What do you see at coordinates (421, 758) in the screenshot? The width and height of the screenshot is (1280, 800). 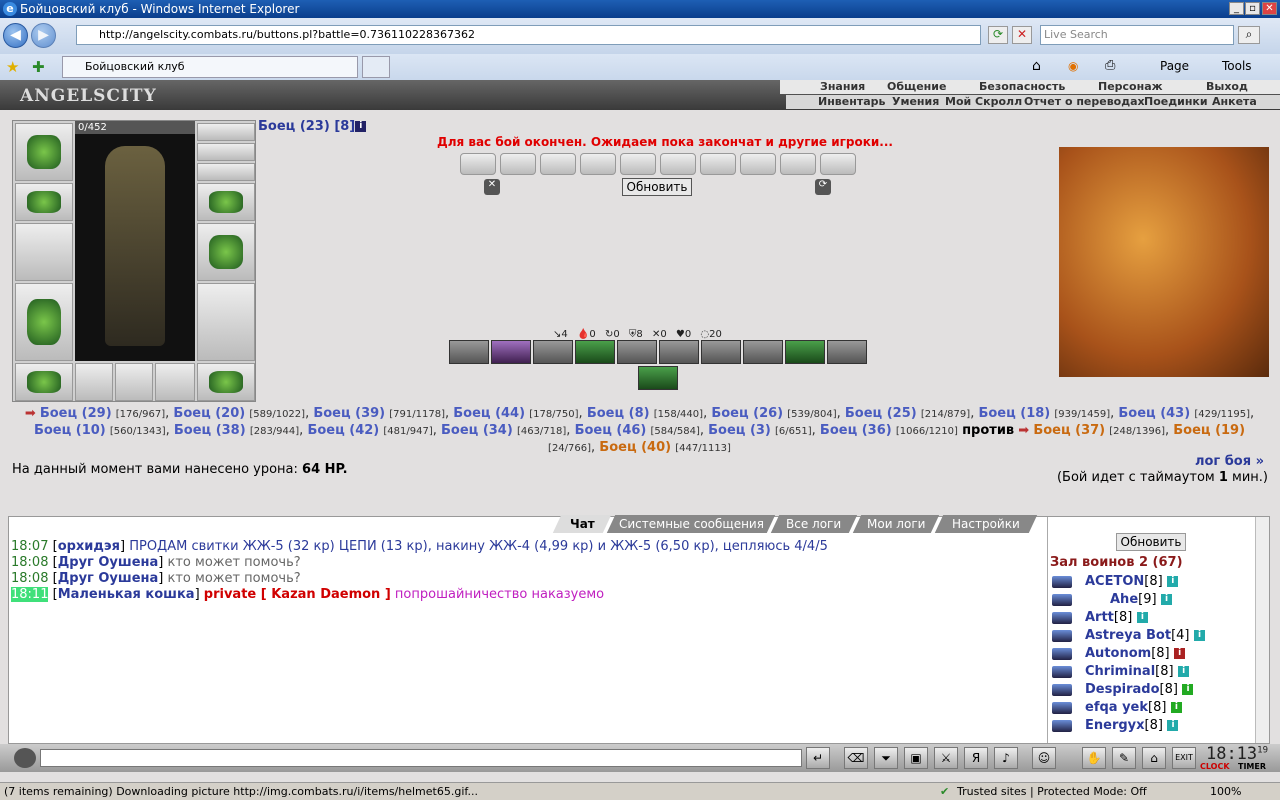 I see `chat-input` at bounding box center [421, 758].